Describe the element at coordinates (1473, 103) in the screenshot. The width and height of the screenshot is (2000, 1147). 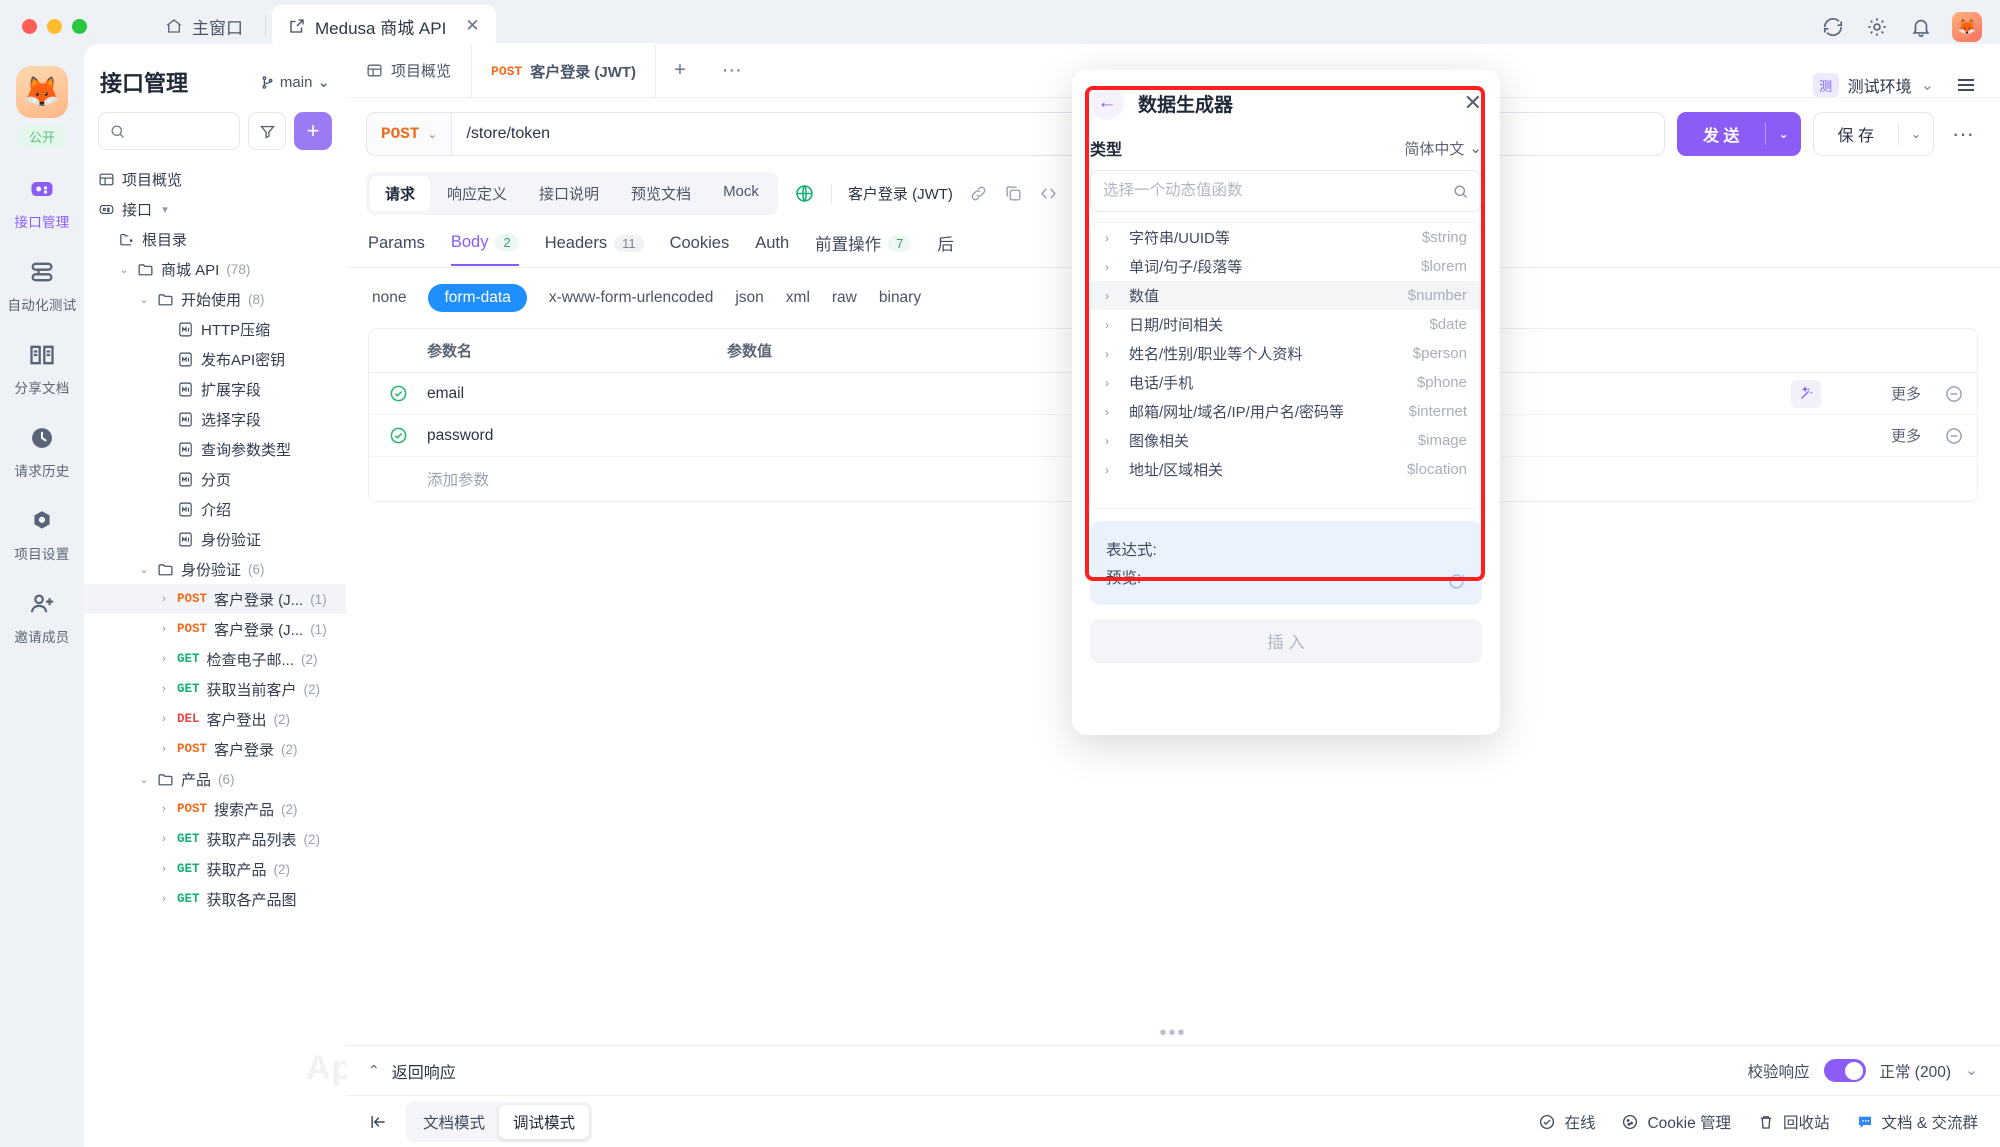
I see `close-icon: ✕` at that location.